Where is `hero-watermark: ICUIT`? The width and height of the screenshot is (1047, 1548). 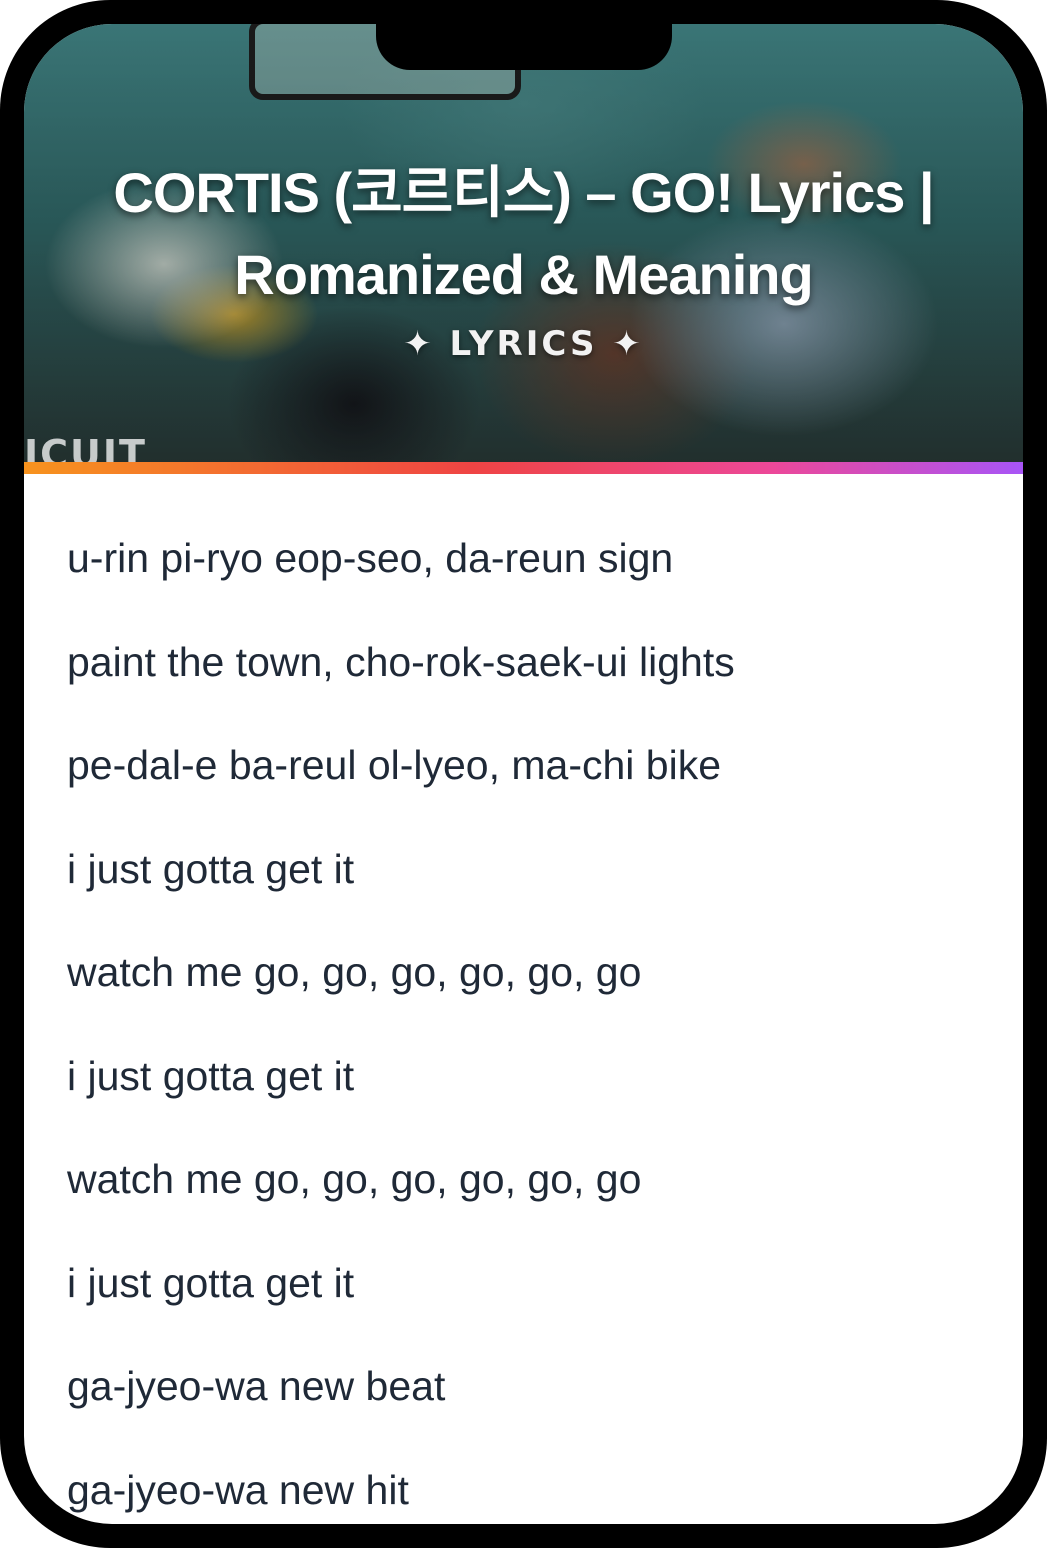
hero-watermark: ICUIT is located at coordinates (85, 447).